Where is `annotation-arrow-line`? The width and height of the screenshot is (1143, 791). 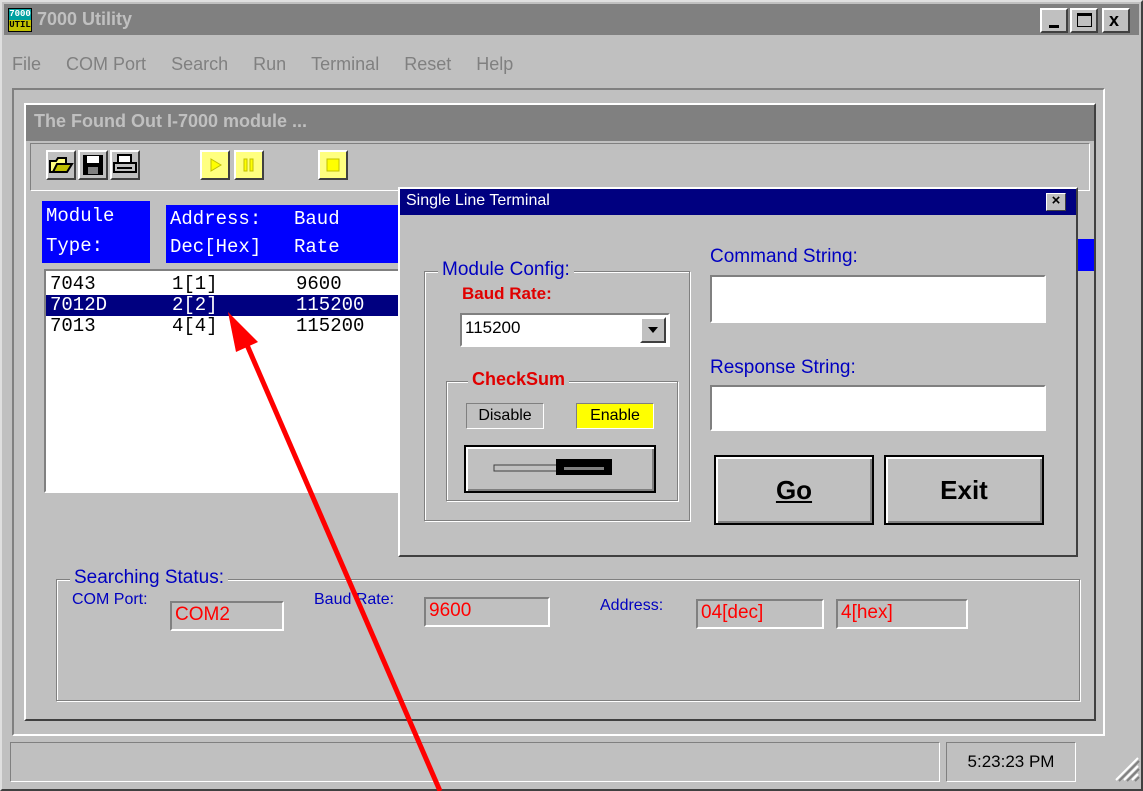
annotation-arrow-line is located at coordinates (342, 564).